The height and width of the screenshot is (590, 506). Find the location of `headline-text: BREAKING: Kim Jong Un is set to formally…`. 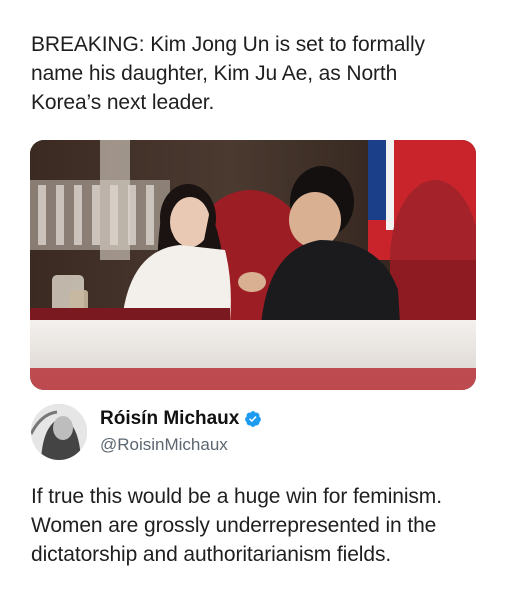

headline-text: BREAKING: Kim Jong Un is set to formally… is located at coordinates (228, 73).